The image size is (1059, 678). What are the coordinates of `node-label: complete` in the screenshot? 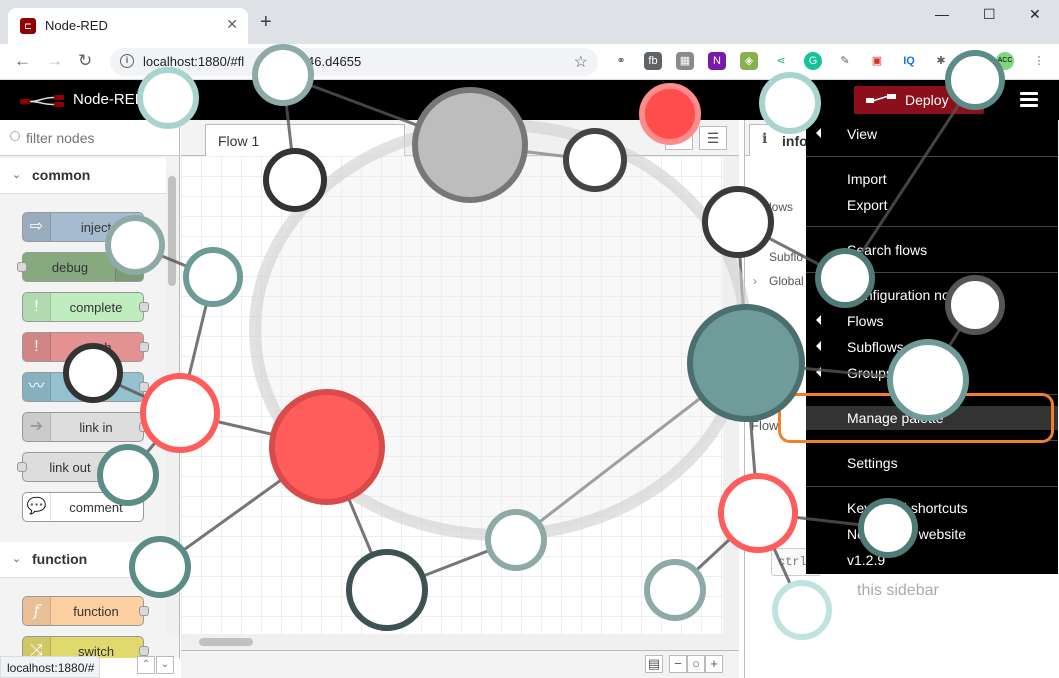 It's located at (96, 307).